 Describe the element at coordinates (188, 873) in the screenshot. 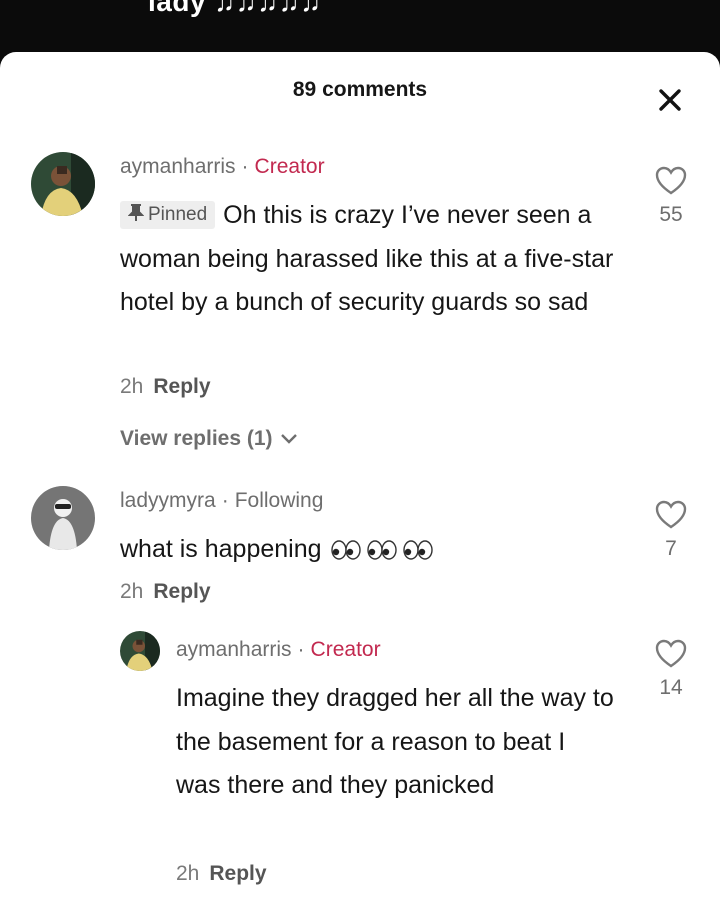

I see `reply-time: 2h` at that location.